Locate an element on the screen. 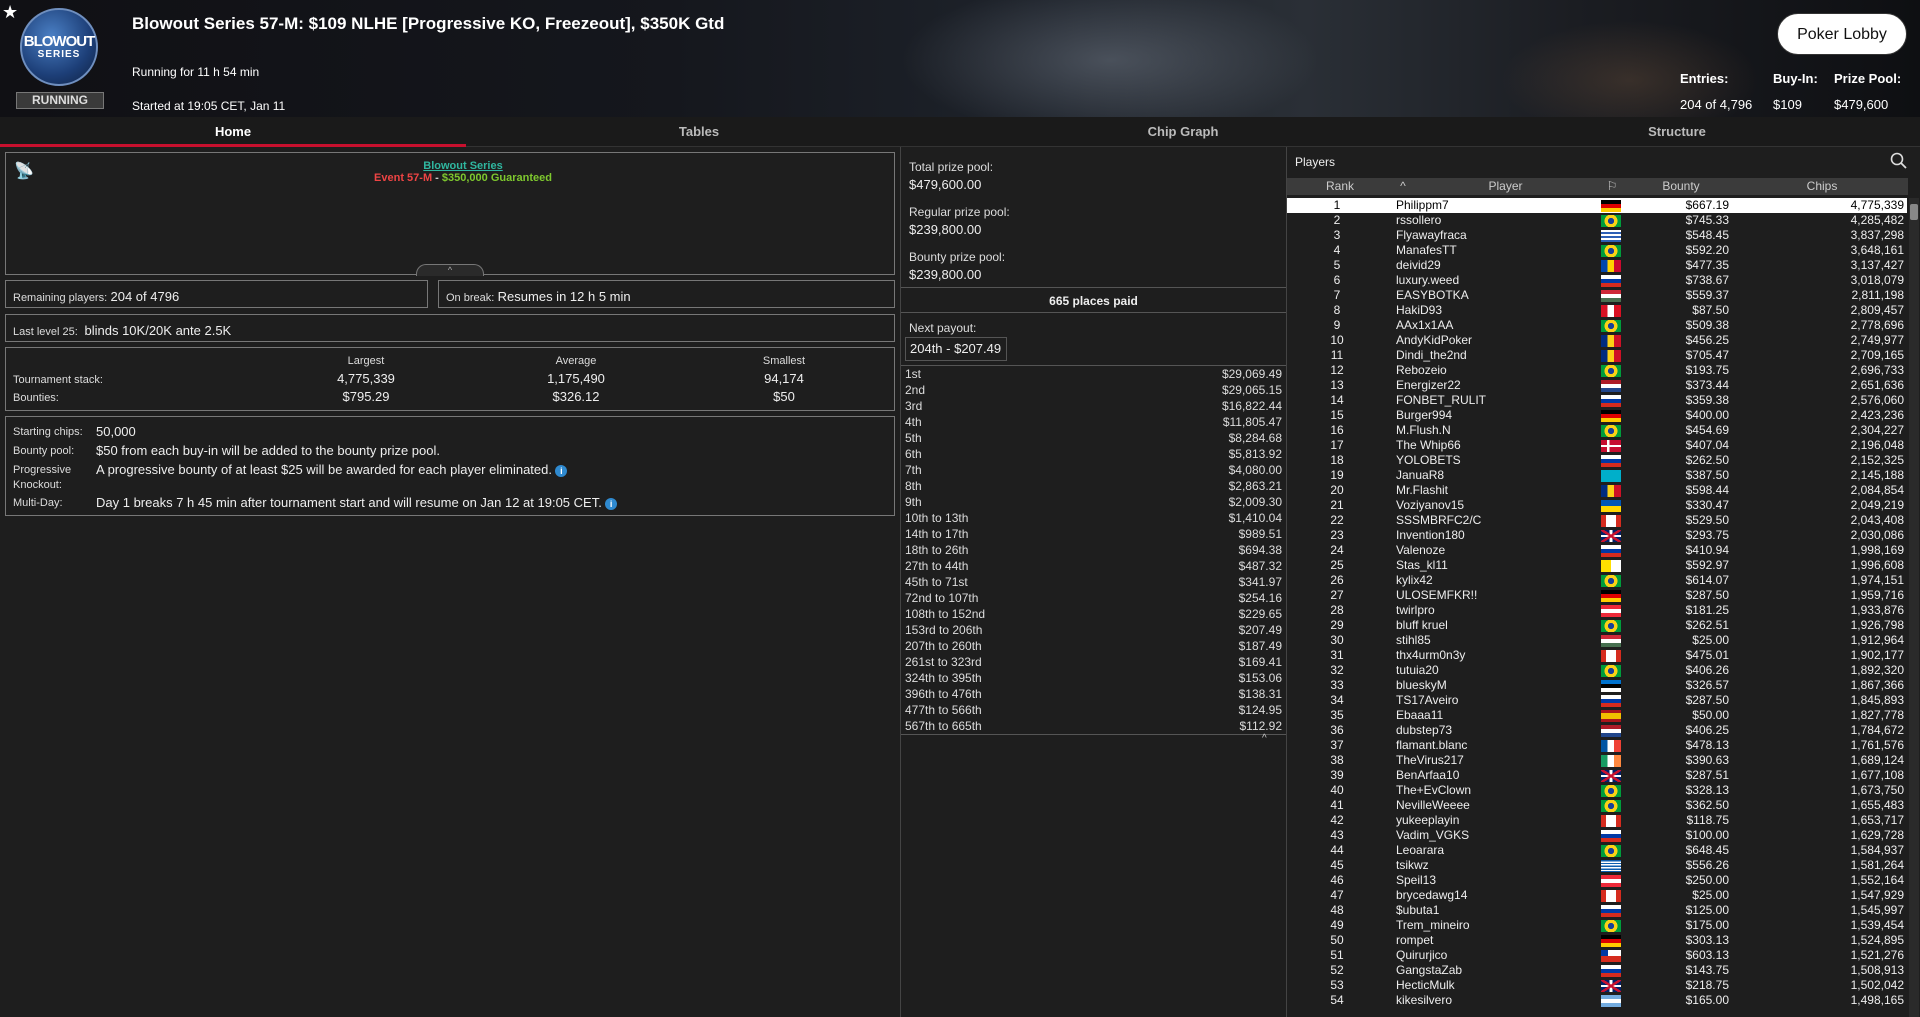  player-name: deivid29 is located at coordinates (1418, 265).